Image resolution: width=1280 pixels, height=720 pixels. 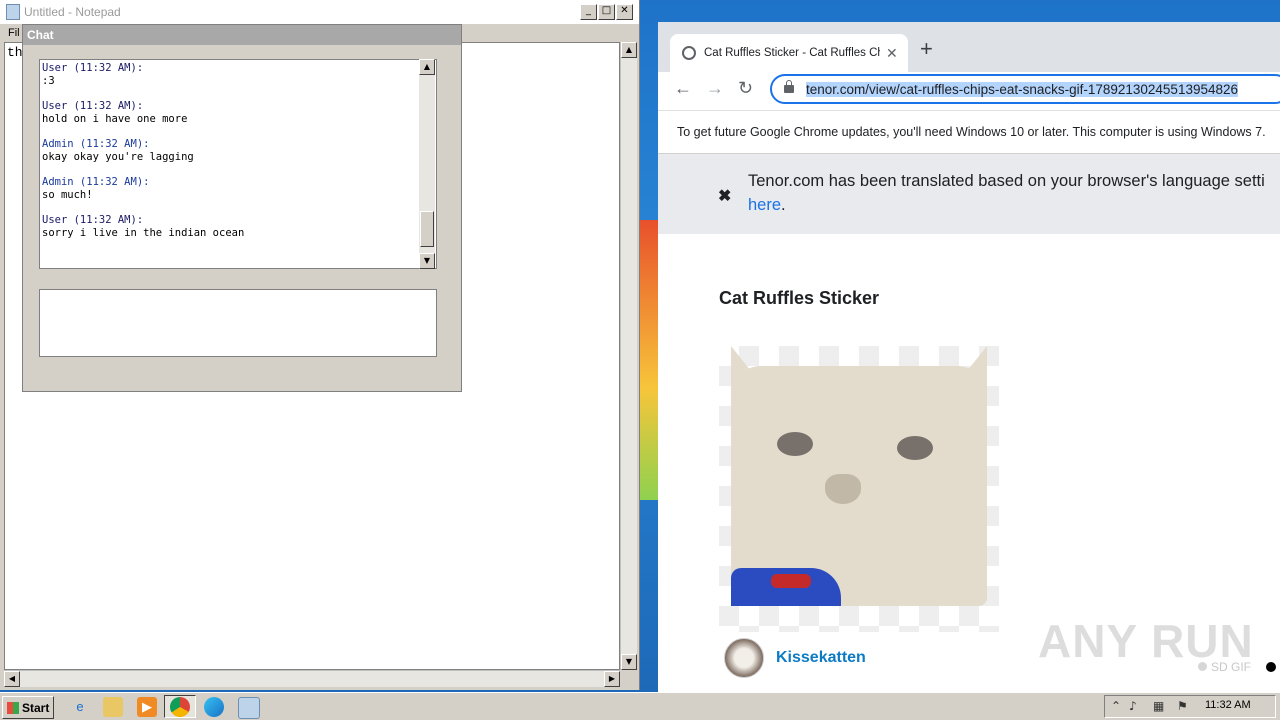 I want to click on toggle-dot-icon, so click(x=1202, y=666).